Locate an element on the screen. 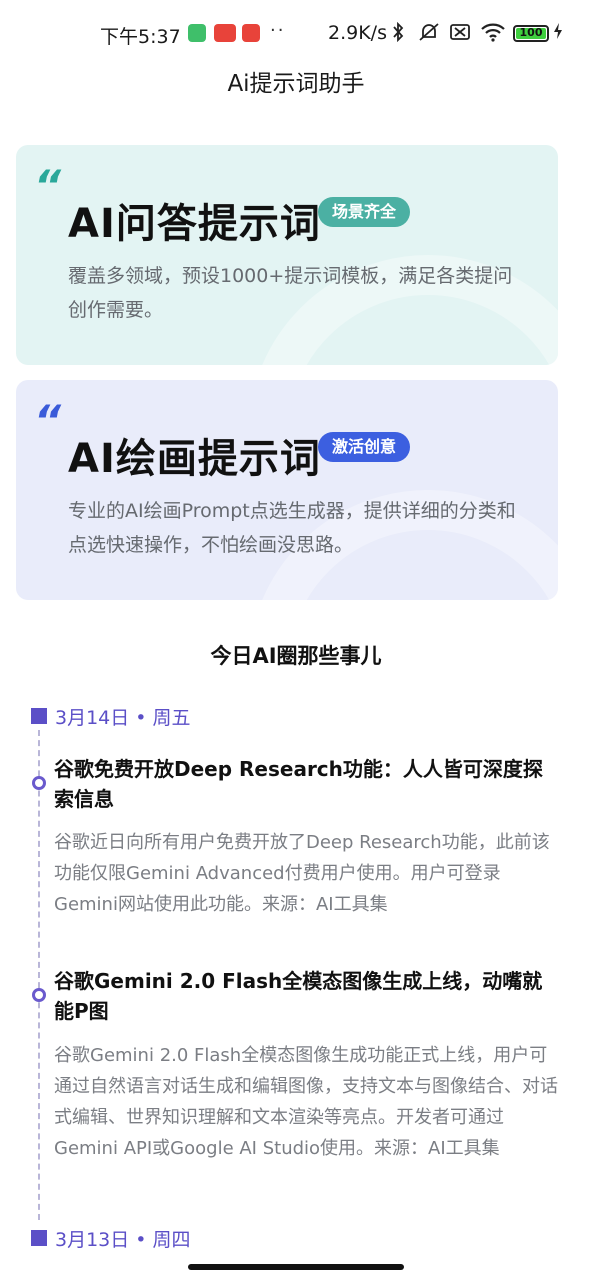  date-label: 3月13日 • 周四 is located at coordinates (123, 1240).